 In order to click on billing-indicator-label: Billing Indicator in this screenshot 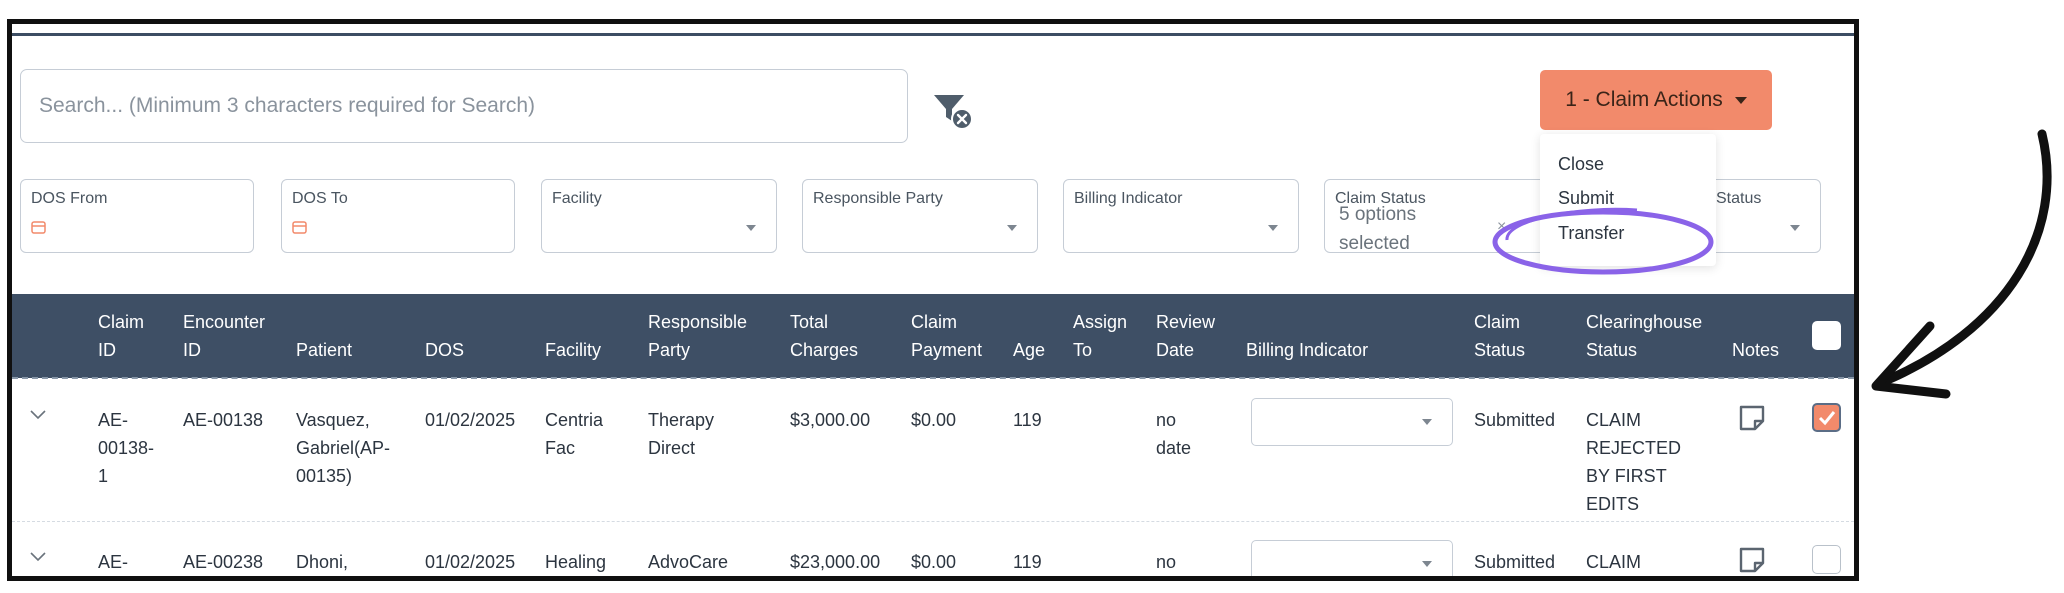, I will do `click(1128, 198)`.